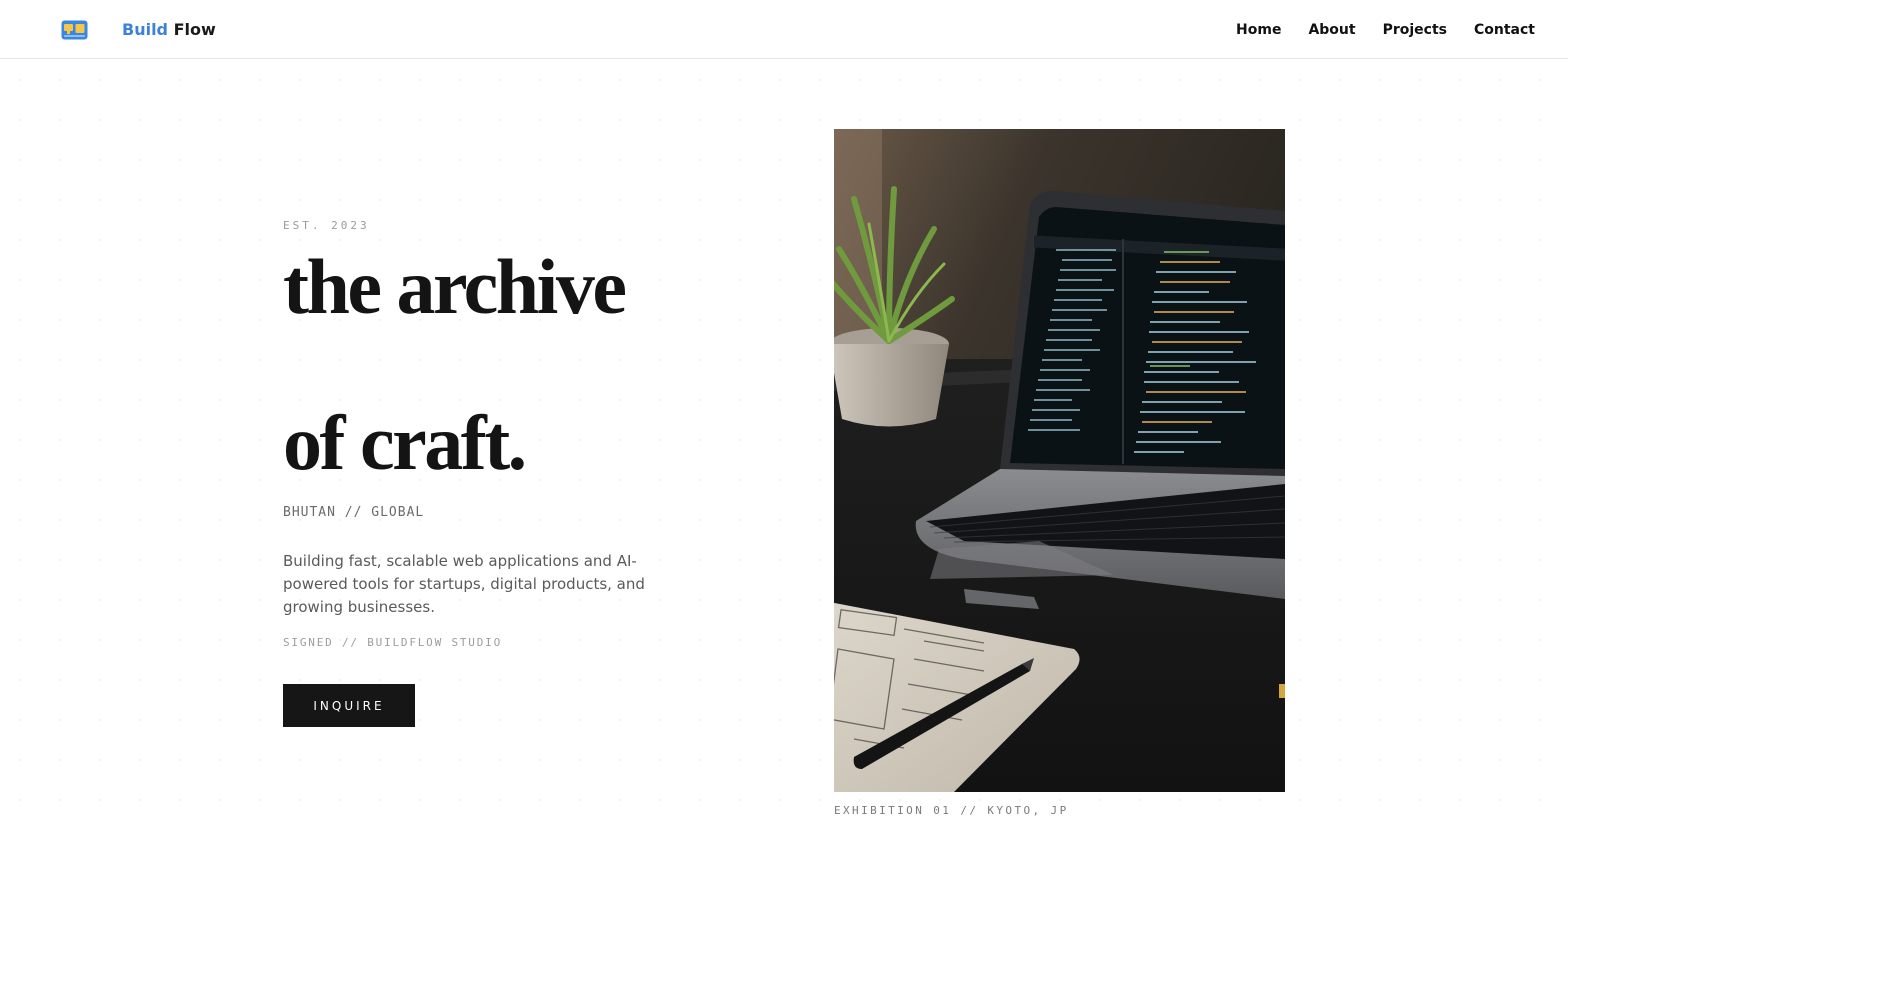  Describe the element at coordinates (349, 705) in the screenshot. I see `inquire-button: INQUIRE` at that location.